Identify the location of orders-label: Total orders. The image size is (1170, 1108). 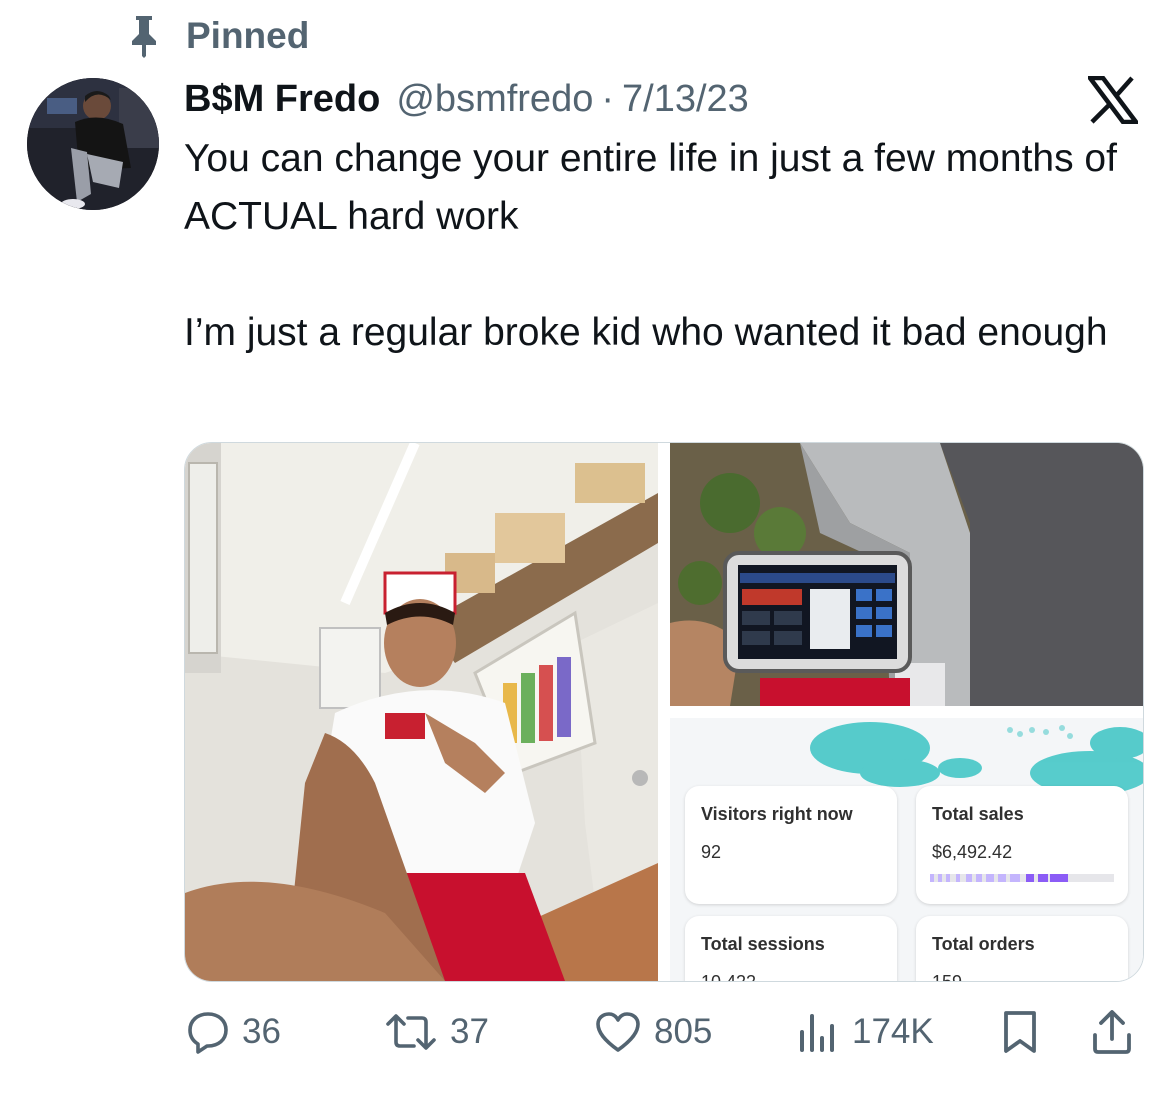
(983, 944).